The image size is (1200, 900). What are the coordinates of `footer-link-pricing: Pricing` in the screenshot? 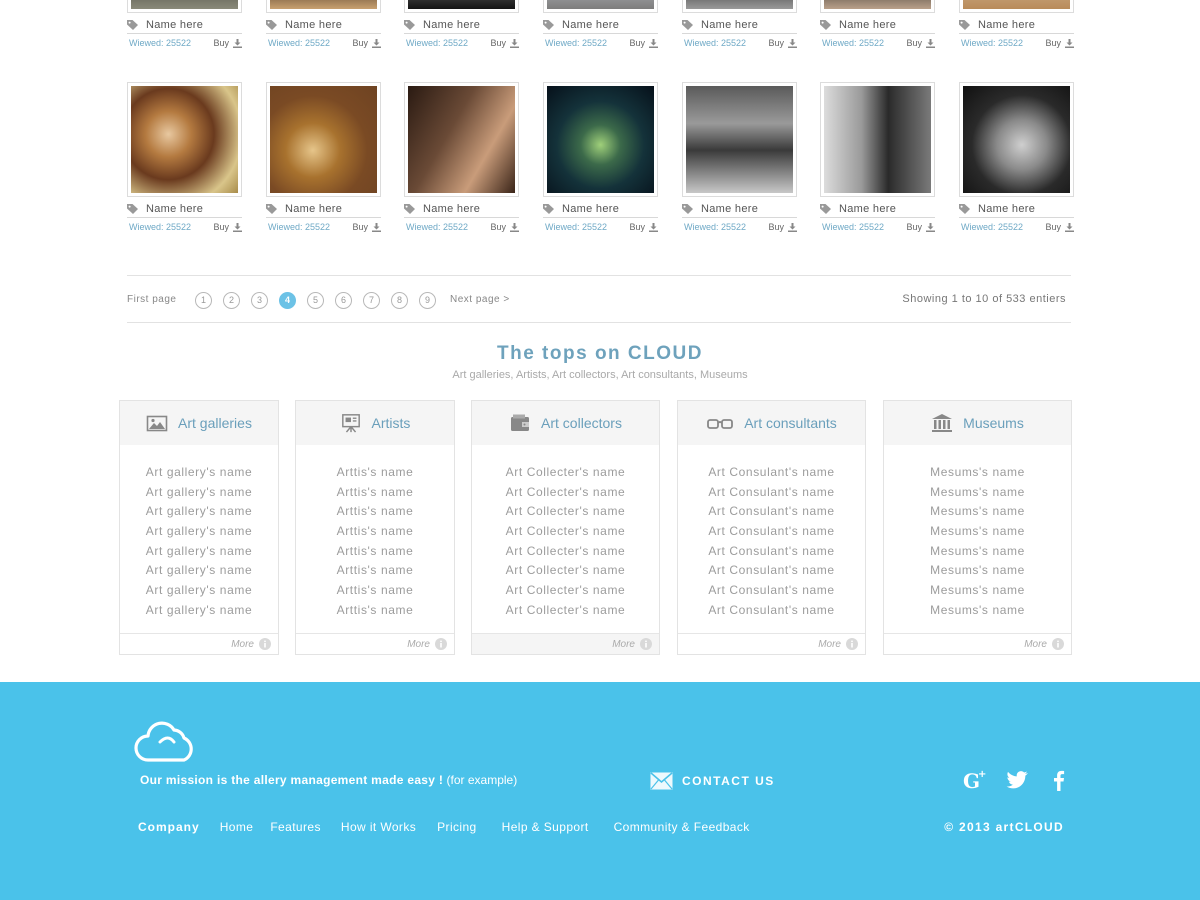 It's located at (456, 827).